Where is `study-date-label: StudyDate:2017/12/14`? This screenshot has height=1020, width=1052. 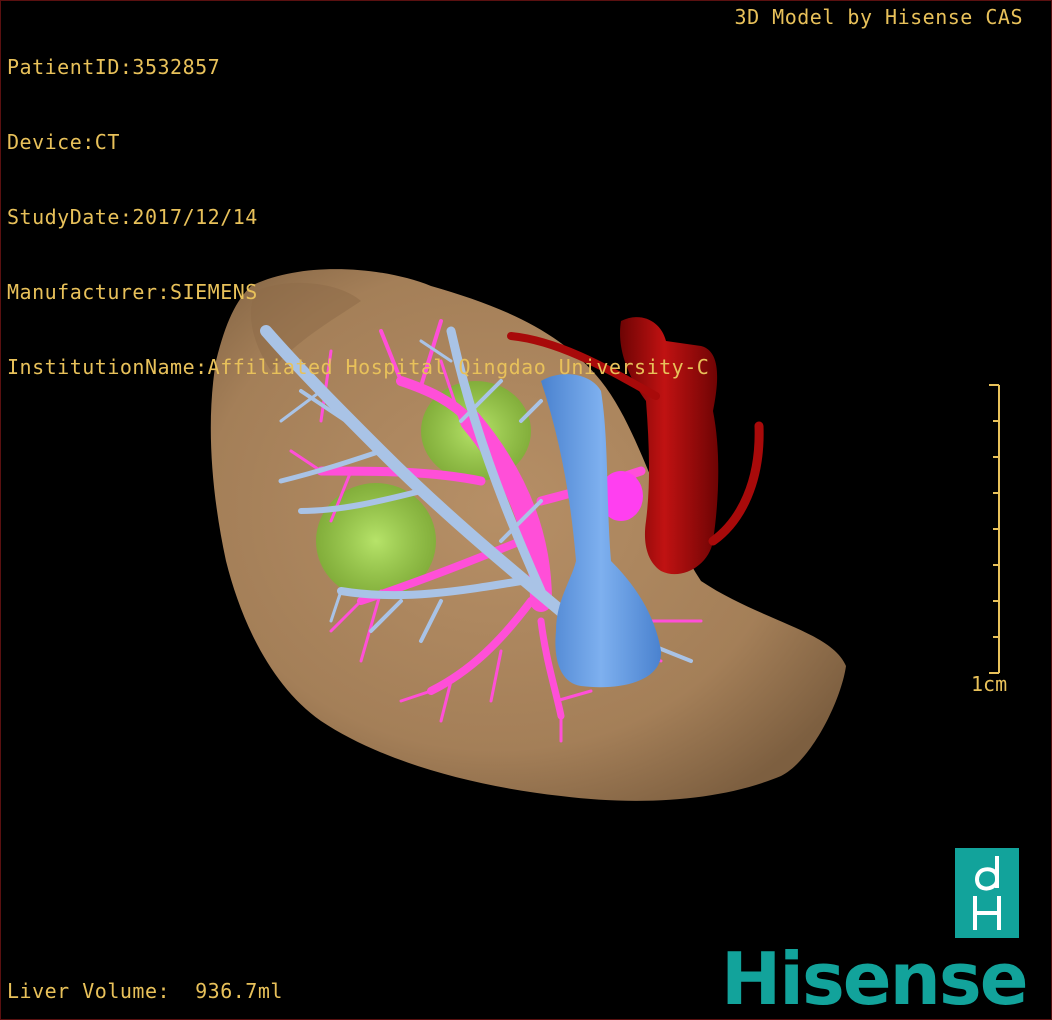 study-date-label: StudyDate:2017/12/14 is located at coordinates (132, 217).